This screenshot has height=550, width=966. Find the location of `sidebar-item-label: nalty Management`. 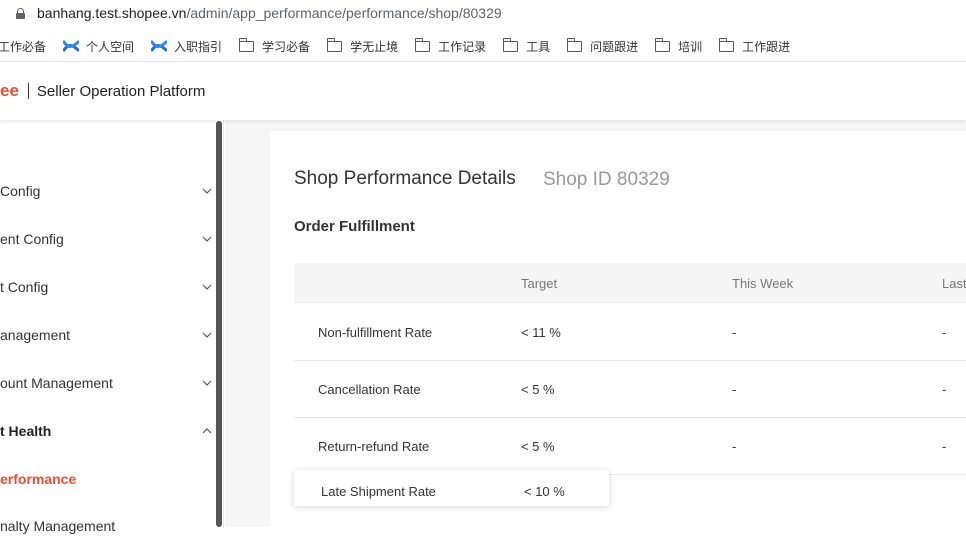

sidebar-item-label: nalty Management is located at coordinates (58, 526).